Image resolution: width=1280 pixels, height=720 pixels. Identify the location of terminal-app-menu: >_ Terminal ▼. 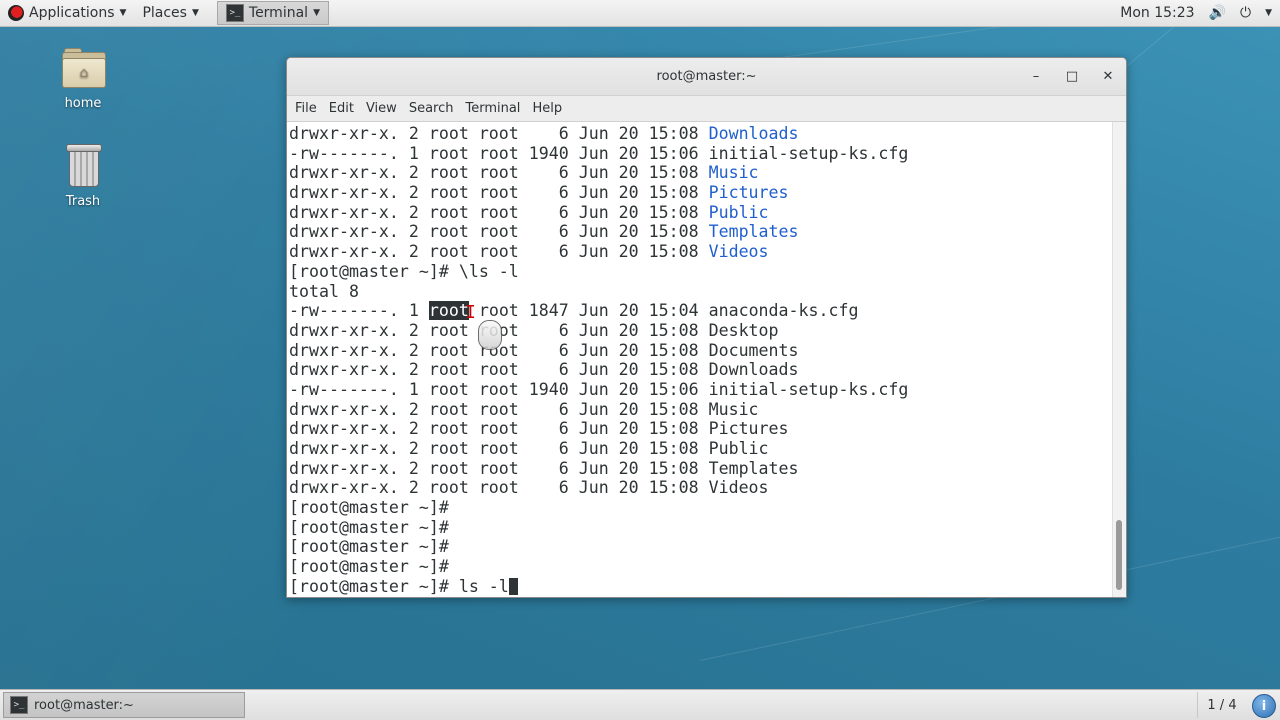
(272, 13).